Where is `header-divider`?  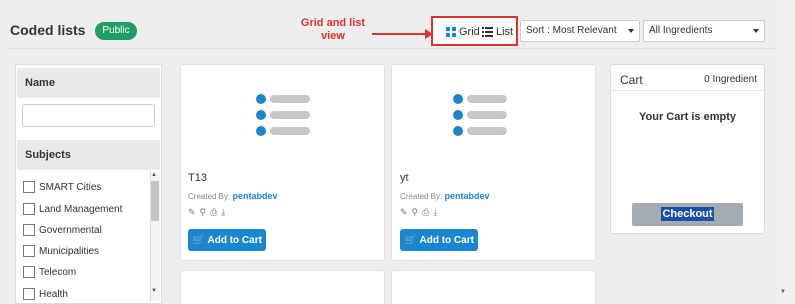
header-divider is located at coordinates (393, 48).